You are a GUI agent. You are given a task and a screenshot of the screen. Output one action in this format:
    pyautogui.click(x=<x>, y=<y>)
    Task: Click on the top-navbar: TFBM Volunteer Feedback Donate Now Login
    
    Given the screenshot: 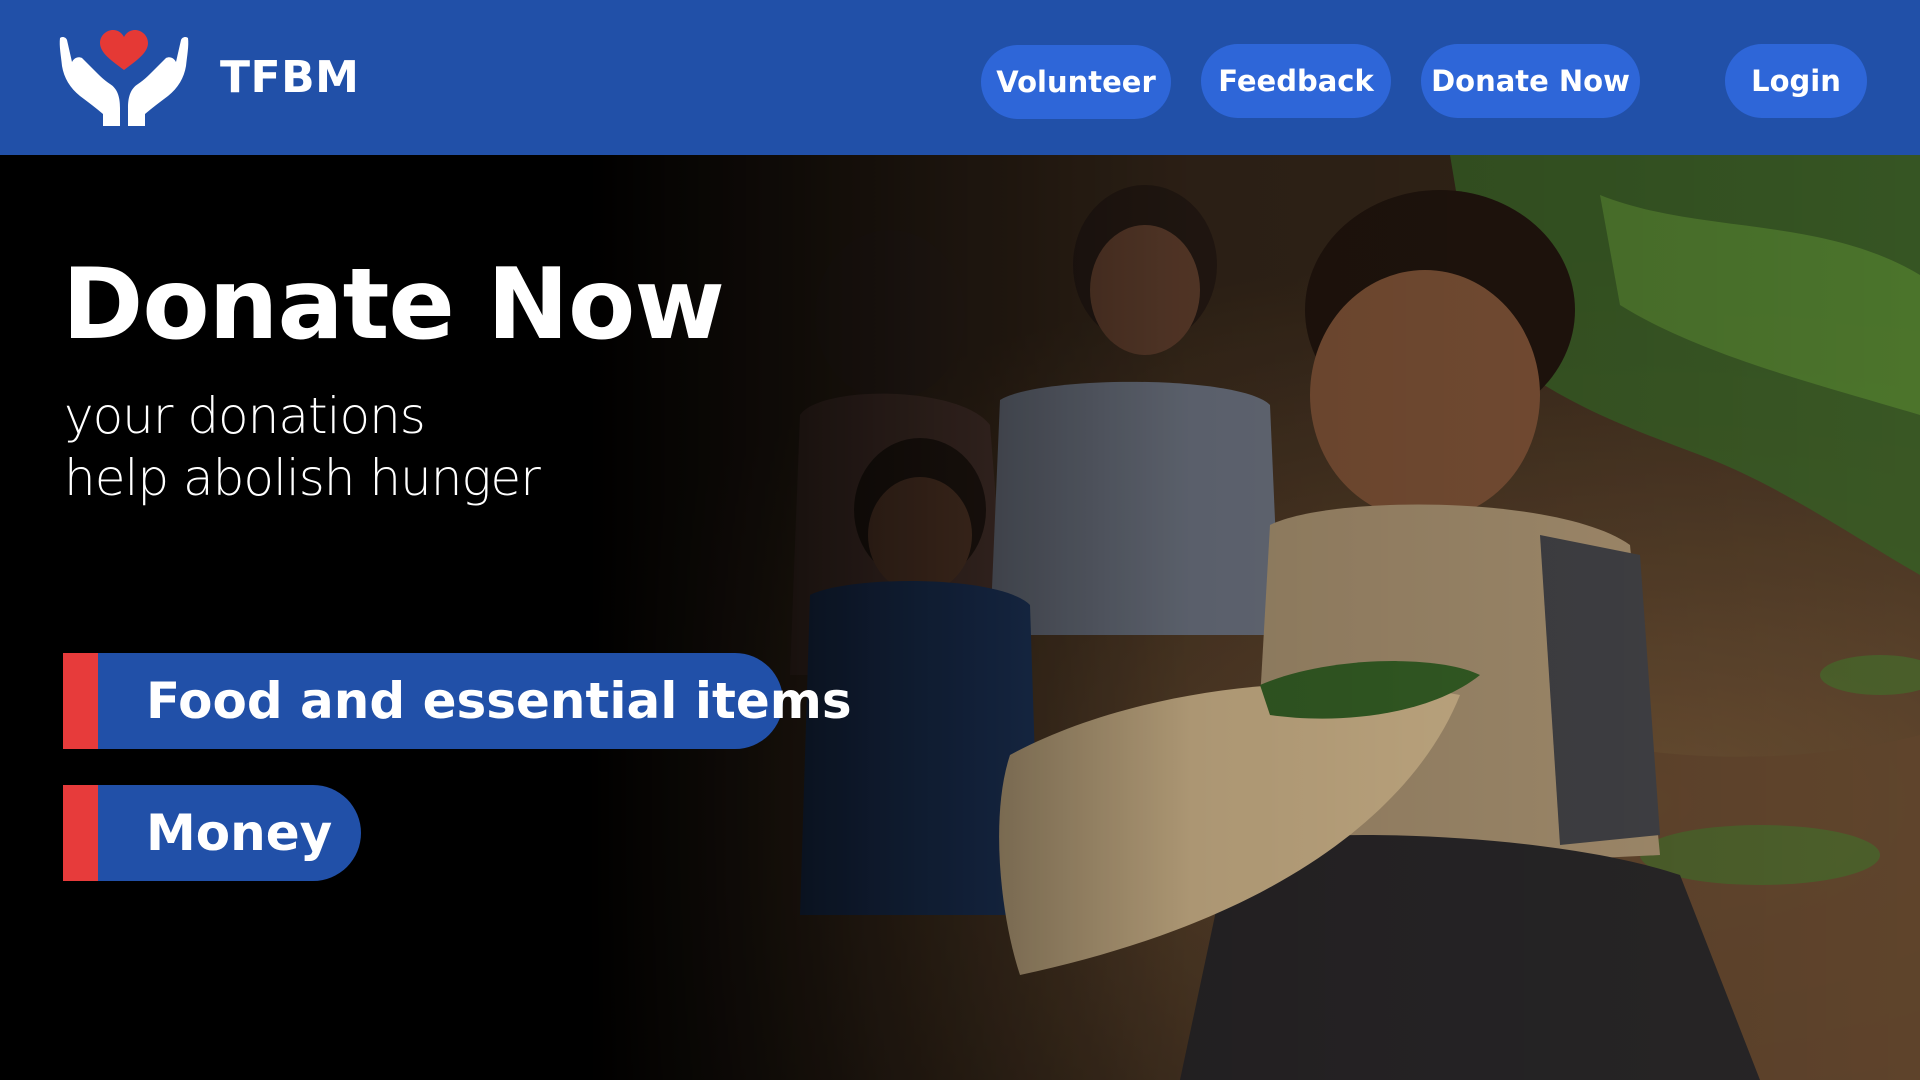 What is the action you would take?
    pyautogui.click(x=960, y=77)
    